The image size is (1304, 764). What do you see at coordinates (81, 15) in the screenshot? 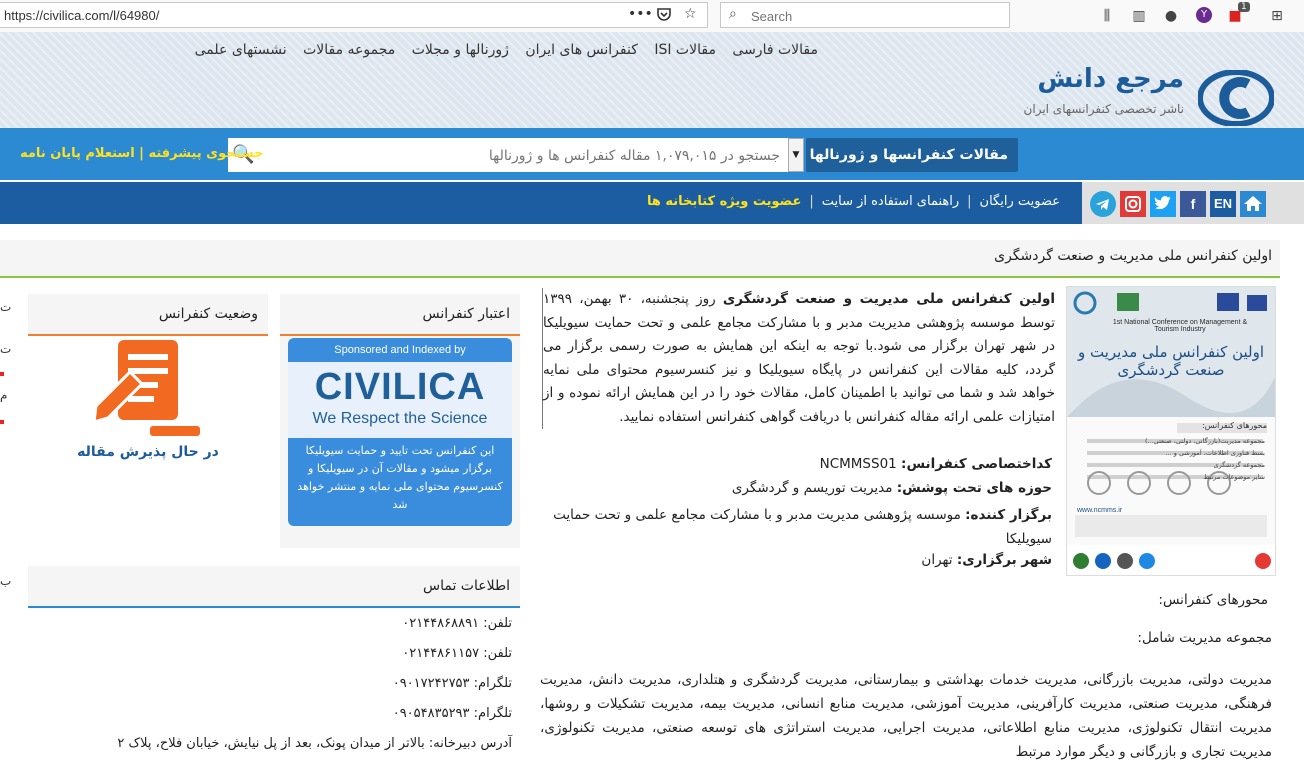
I see `url-text: https://civilica.com/l/64980/` at bounding box center [81, 15].